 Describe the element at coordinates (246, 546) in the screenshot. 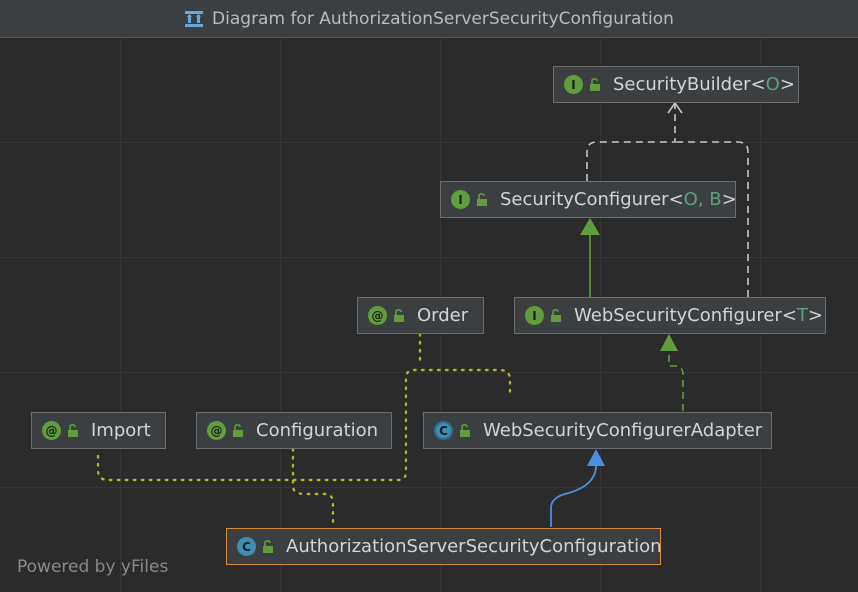

I see `class-icon: C` at that location.